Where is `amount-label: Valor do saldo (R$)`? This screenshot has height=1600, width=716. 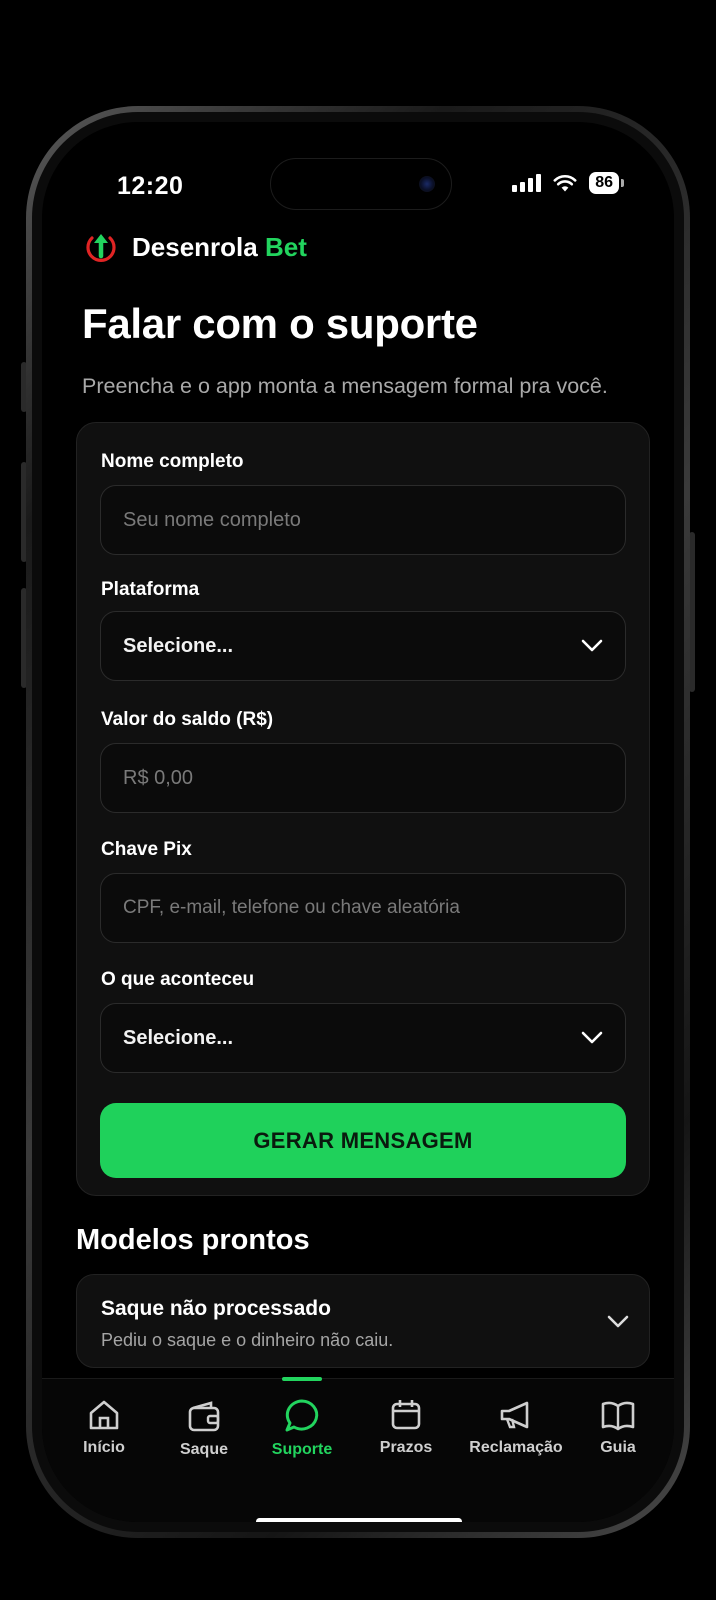 amount-label: Valor do saldo (R$) is located at coordinates (187, 719).